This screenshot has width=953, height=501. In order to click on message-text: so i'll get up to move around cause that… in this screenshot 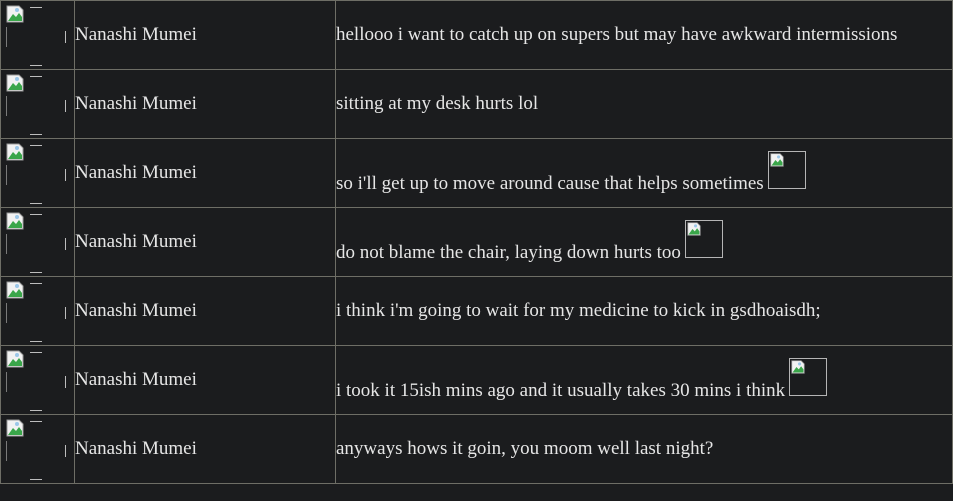, I will do `click(644, 173)`.